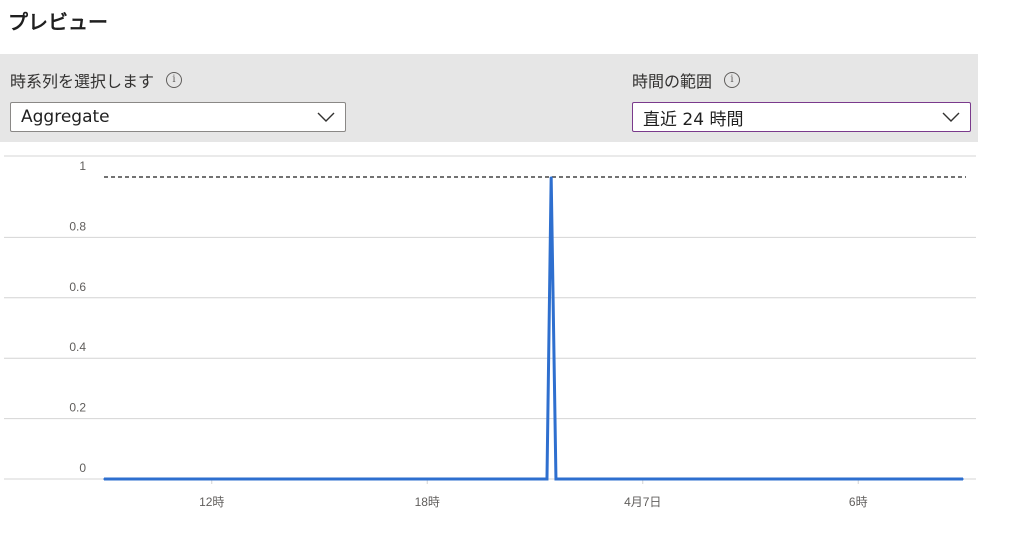 This screenshot has width=1024, height=554. Describe the element at coordinates (82, 468) in the screenshot. I see `y-tick-label: 0` at that location.